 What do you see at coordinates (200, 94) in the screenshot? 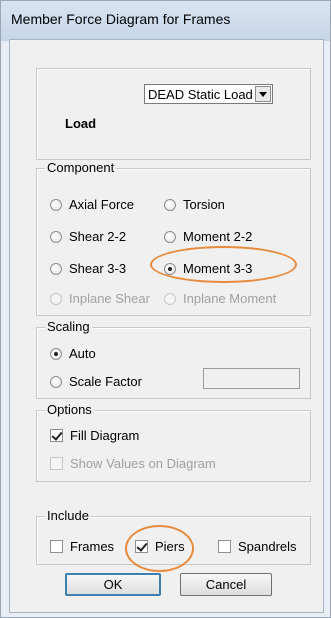
I see `load-selected-value: DEAD Static Load` at bounding box center [200, 94].